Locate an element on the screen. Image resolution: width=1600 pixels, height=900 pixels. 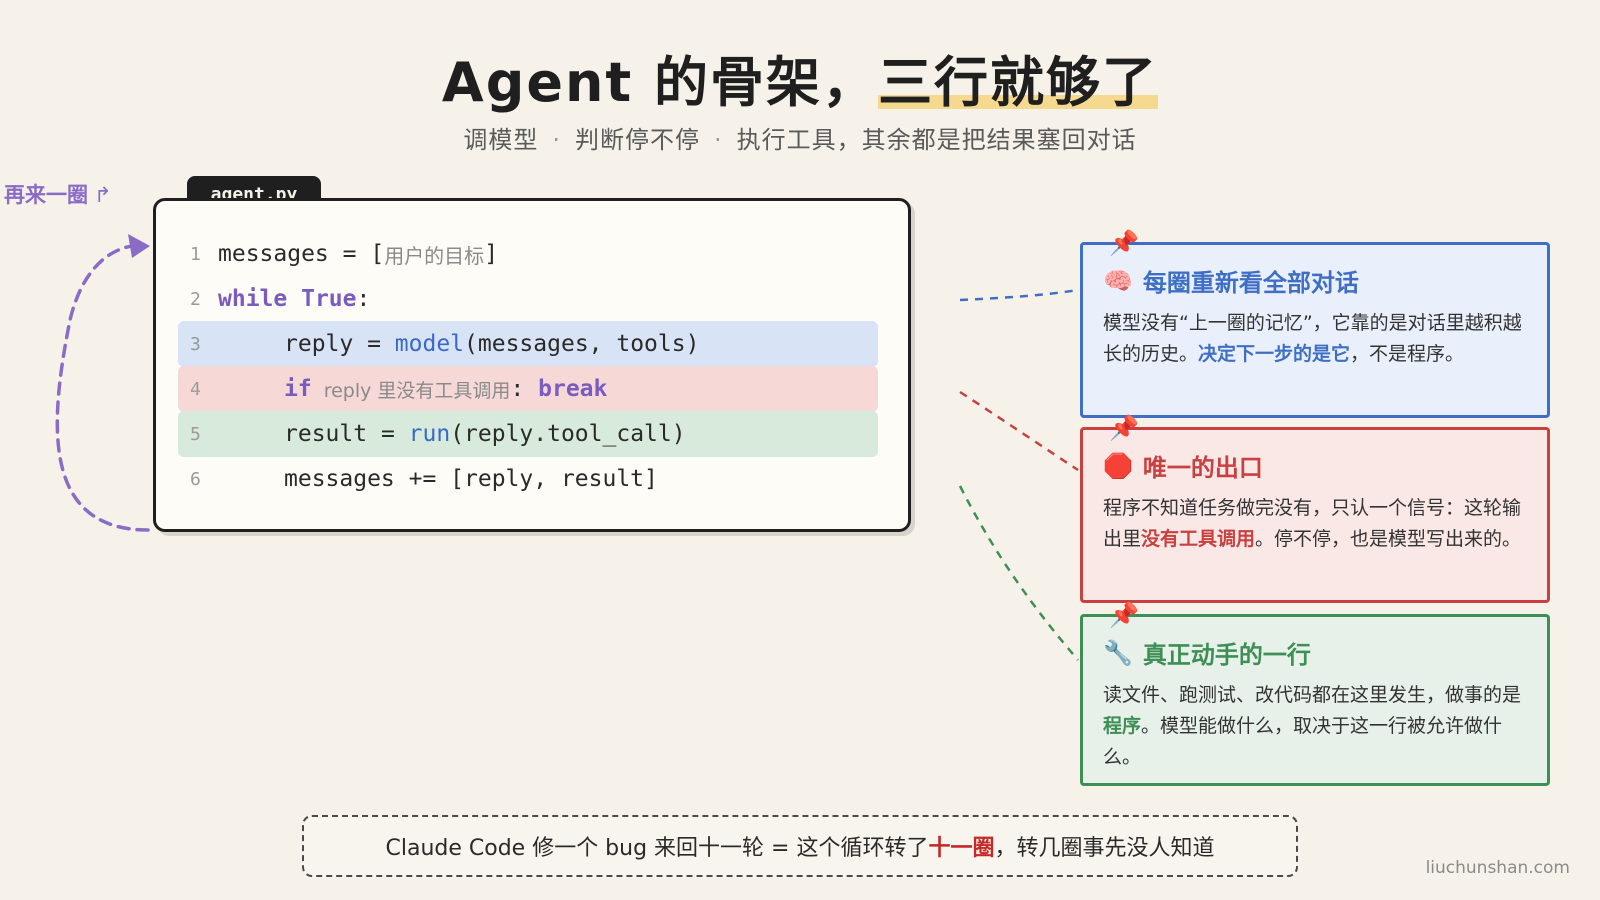
title-prefix: Agent 的骨架， is located at coordinates (660, 82).